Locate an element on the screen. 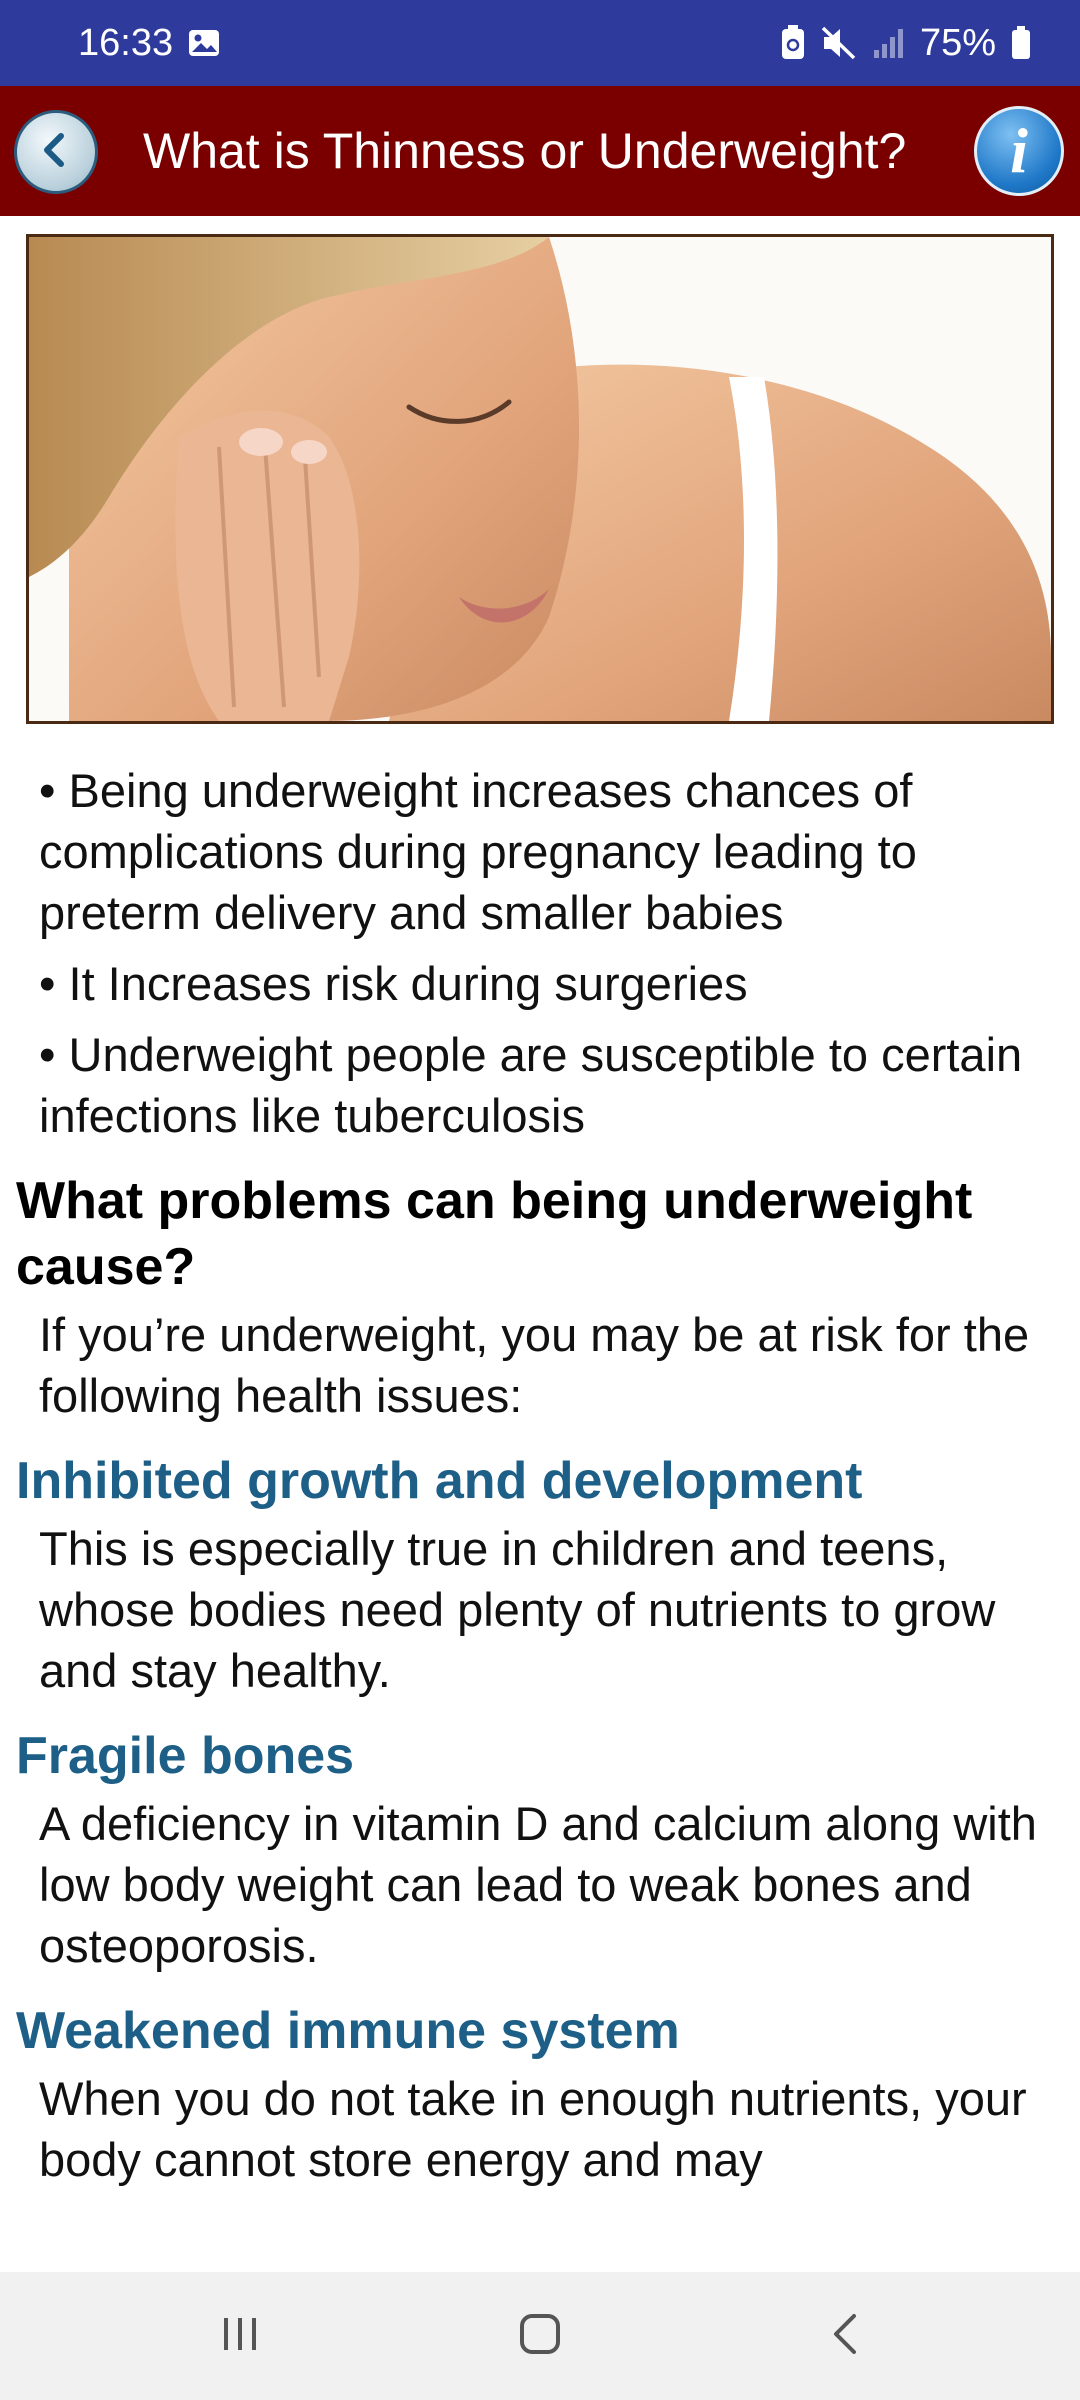 This screenshot has height=2400, width=1080. list-item: • It Increases risk during surgeries is located at coordinates (393, 983).